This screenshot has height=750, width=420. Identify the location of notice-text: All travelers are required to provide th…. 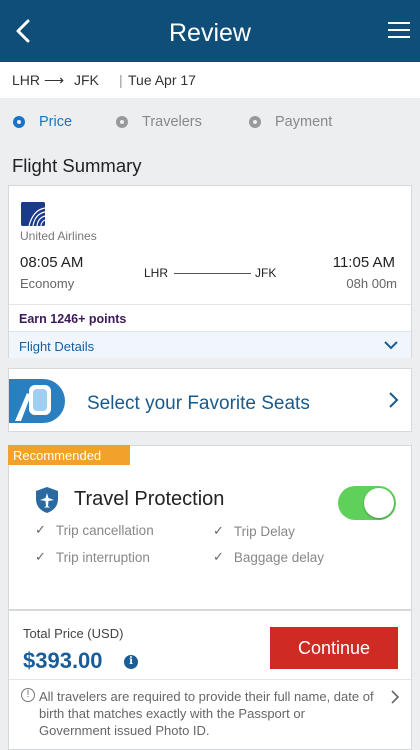
(206, 713).